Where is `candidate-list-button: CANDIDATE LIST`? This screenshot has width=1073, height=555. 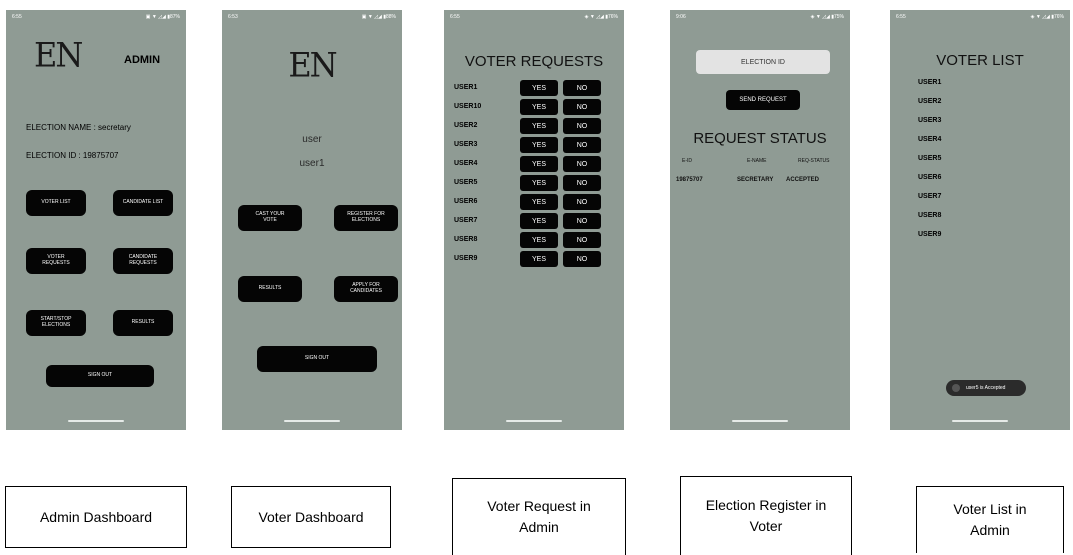 candidate-list-button: CANDIDATE LIST is located at coordinates (143, 203).